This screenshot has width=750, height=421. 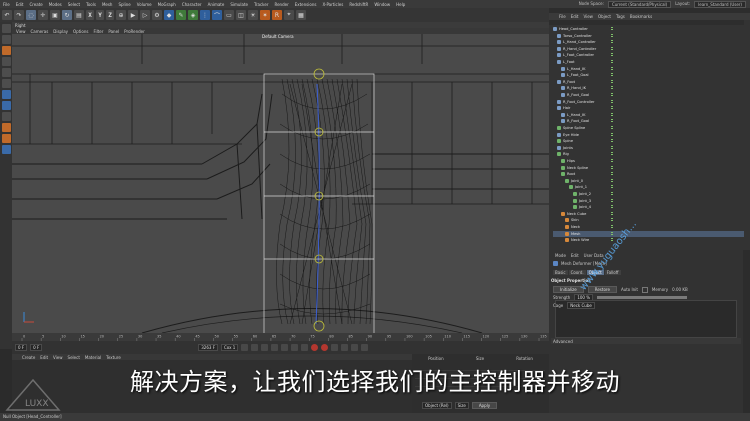 What do you see at coordinates (134, 31) in the screenshot?
I see `vp-menu-prorender: ProRender` at bounding box center [134, 31].